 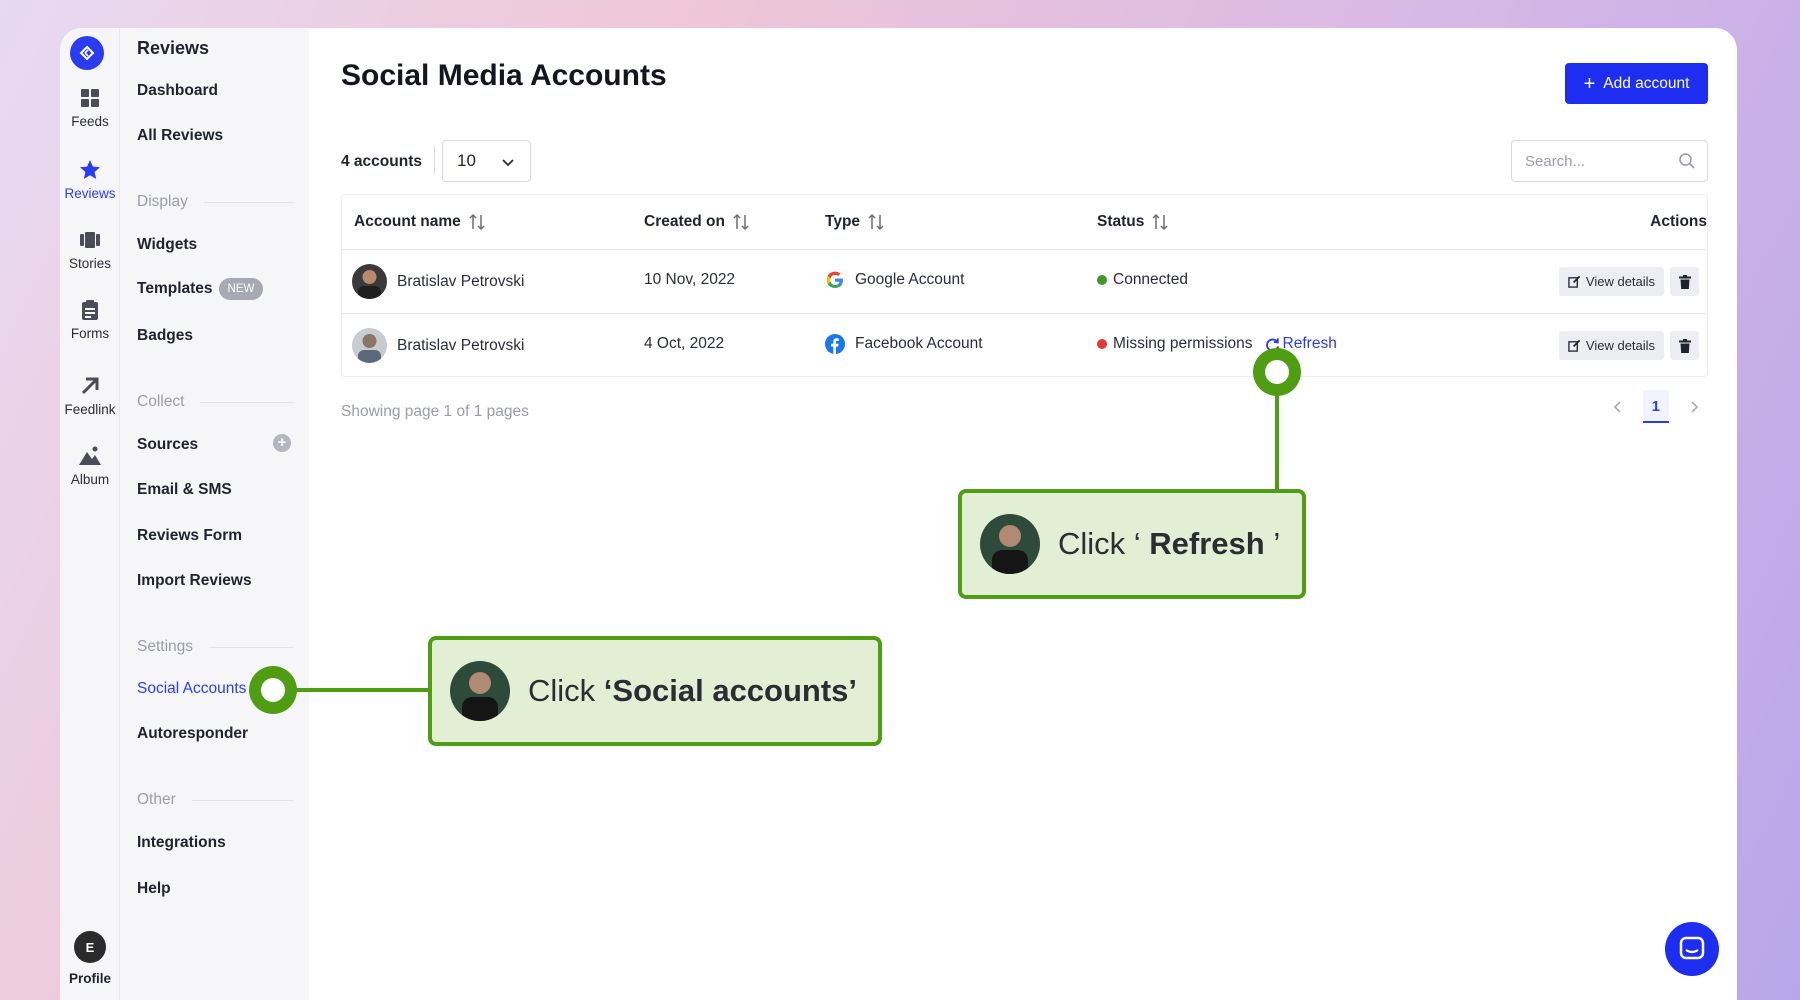 I want to click on rail-label: Stories, so click(x=90, y=263).